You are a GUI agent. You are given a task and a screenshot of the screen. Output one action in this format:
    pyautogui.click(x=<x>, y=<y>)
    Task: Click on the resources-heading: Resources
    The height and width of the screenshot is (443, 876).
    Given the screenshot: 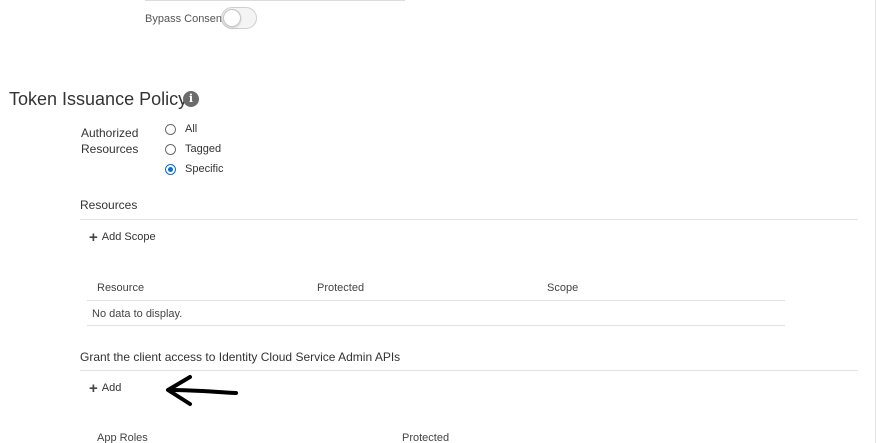 What is the action you would take?
    pyautogui.click(x=109, y=205)
    